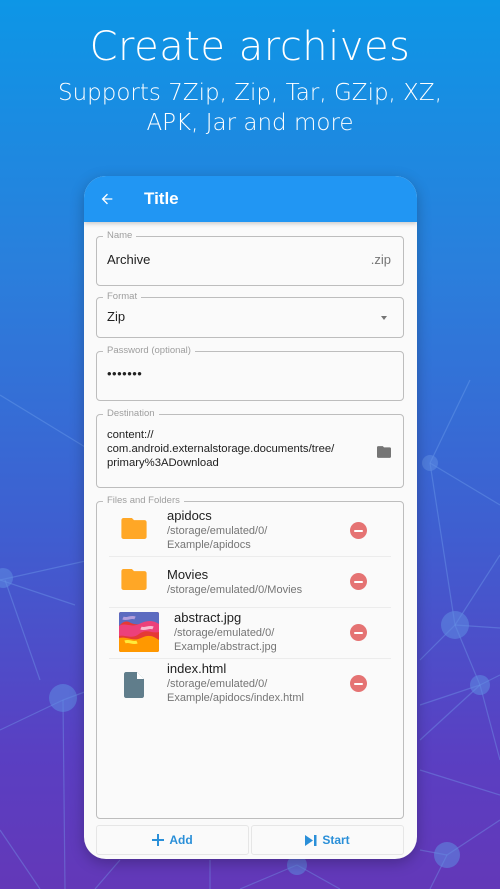 This screenshot has width=500, height=889. Describe the element at coordinates (208, 617) in the screenshot. I see `file-name: abstract.jpg` at that location.